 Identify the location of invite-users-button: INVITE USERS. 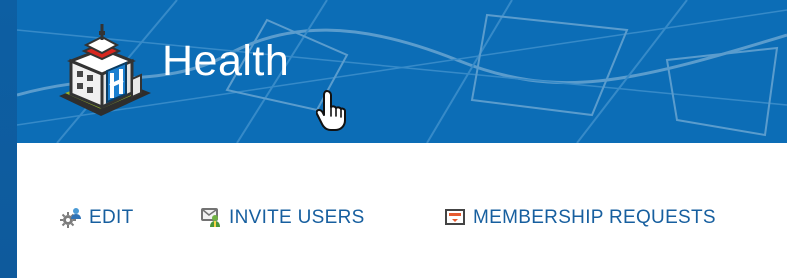
(282, 217).